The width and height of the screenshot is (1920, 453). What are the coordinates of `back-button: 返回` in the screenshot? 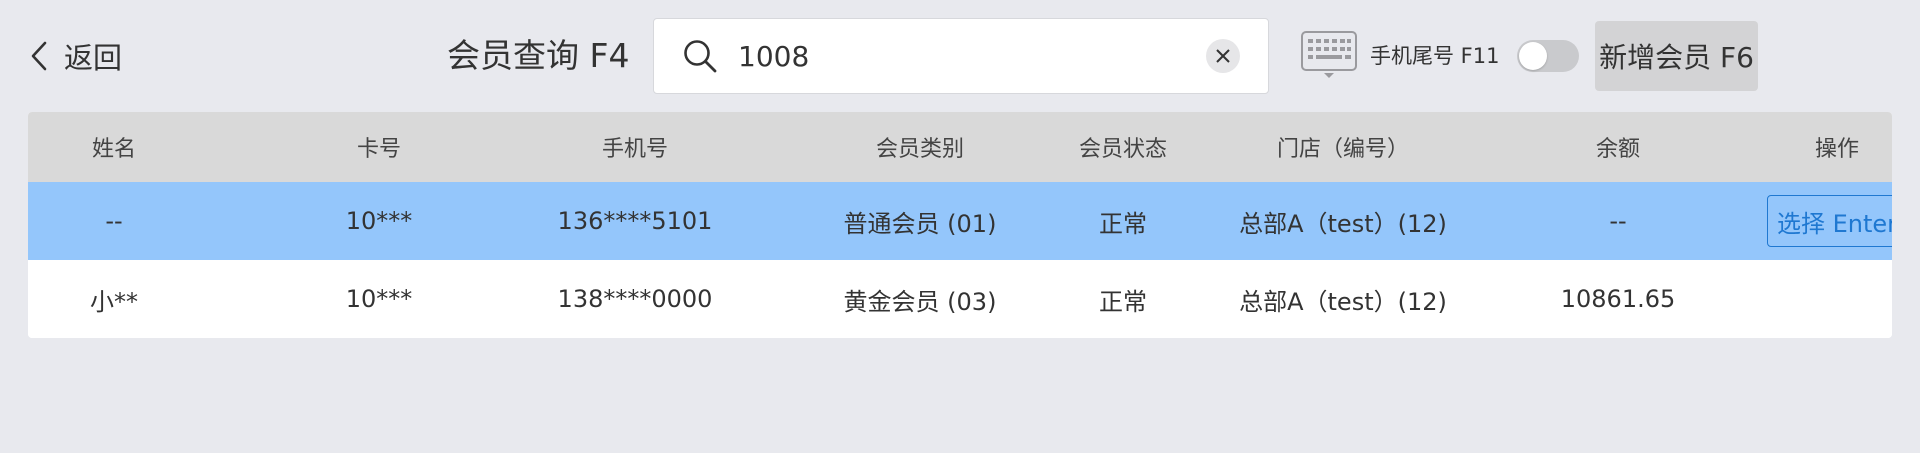 It's located at (75, 56).